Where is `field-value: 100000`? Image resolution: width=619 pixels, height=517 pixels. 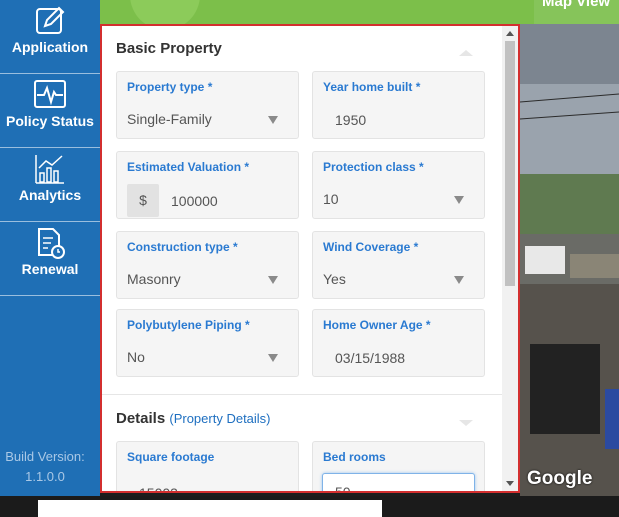
field-value: 100000 is located at coordinates (194, 201).